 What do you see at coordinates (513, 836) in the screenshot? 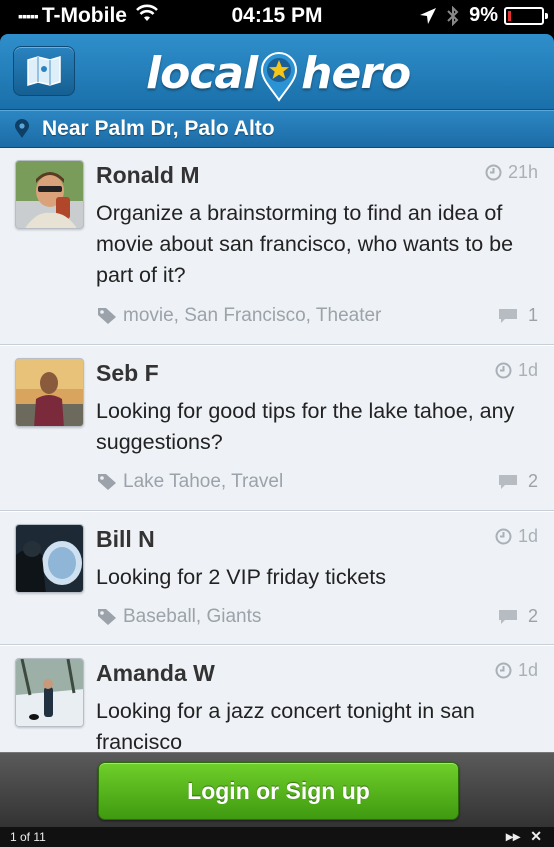
I see `next-icon: ▸▸` at bounding box center [513, 836].